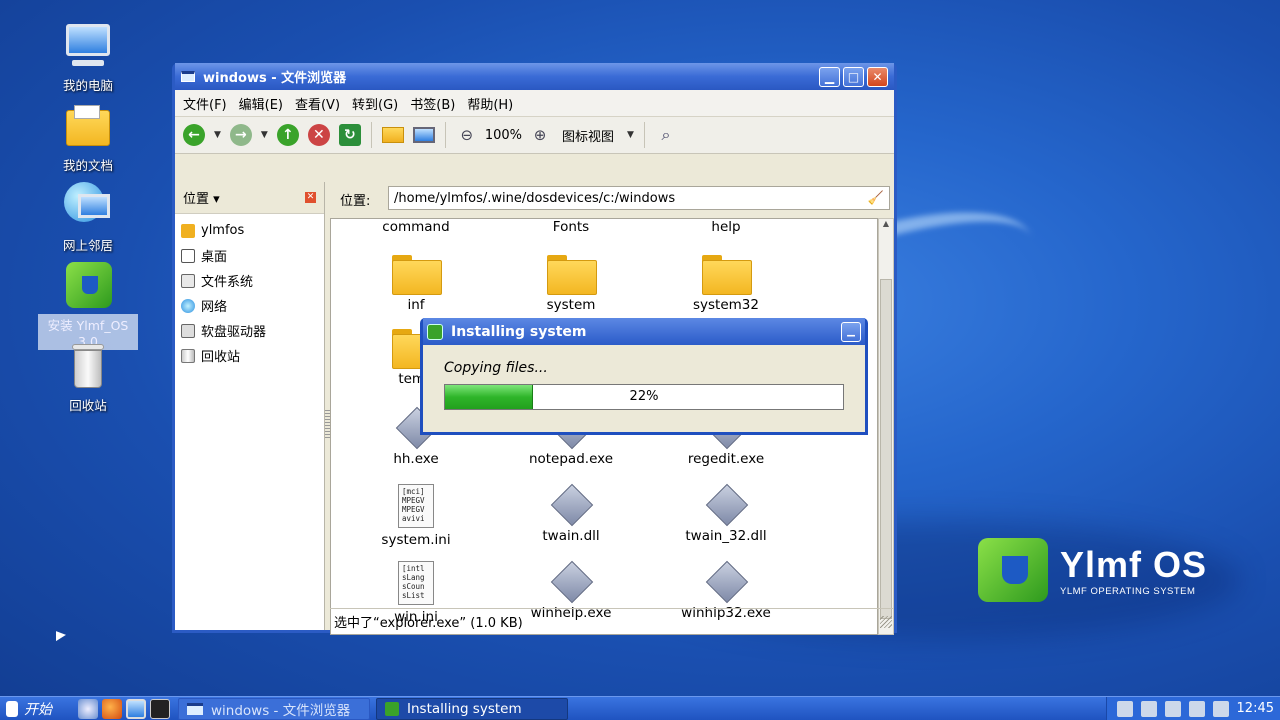 The image size is (1280, 720). I want to click on resize-grip, so click(886, 622).